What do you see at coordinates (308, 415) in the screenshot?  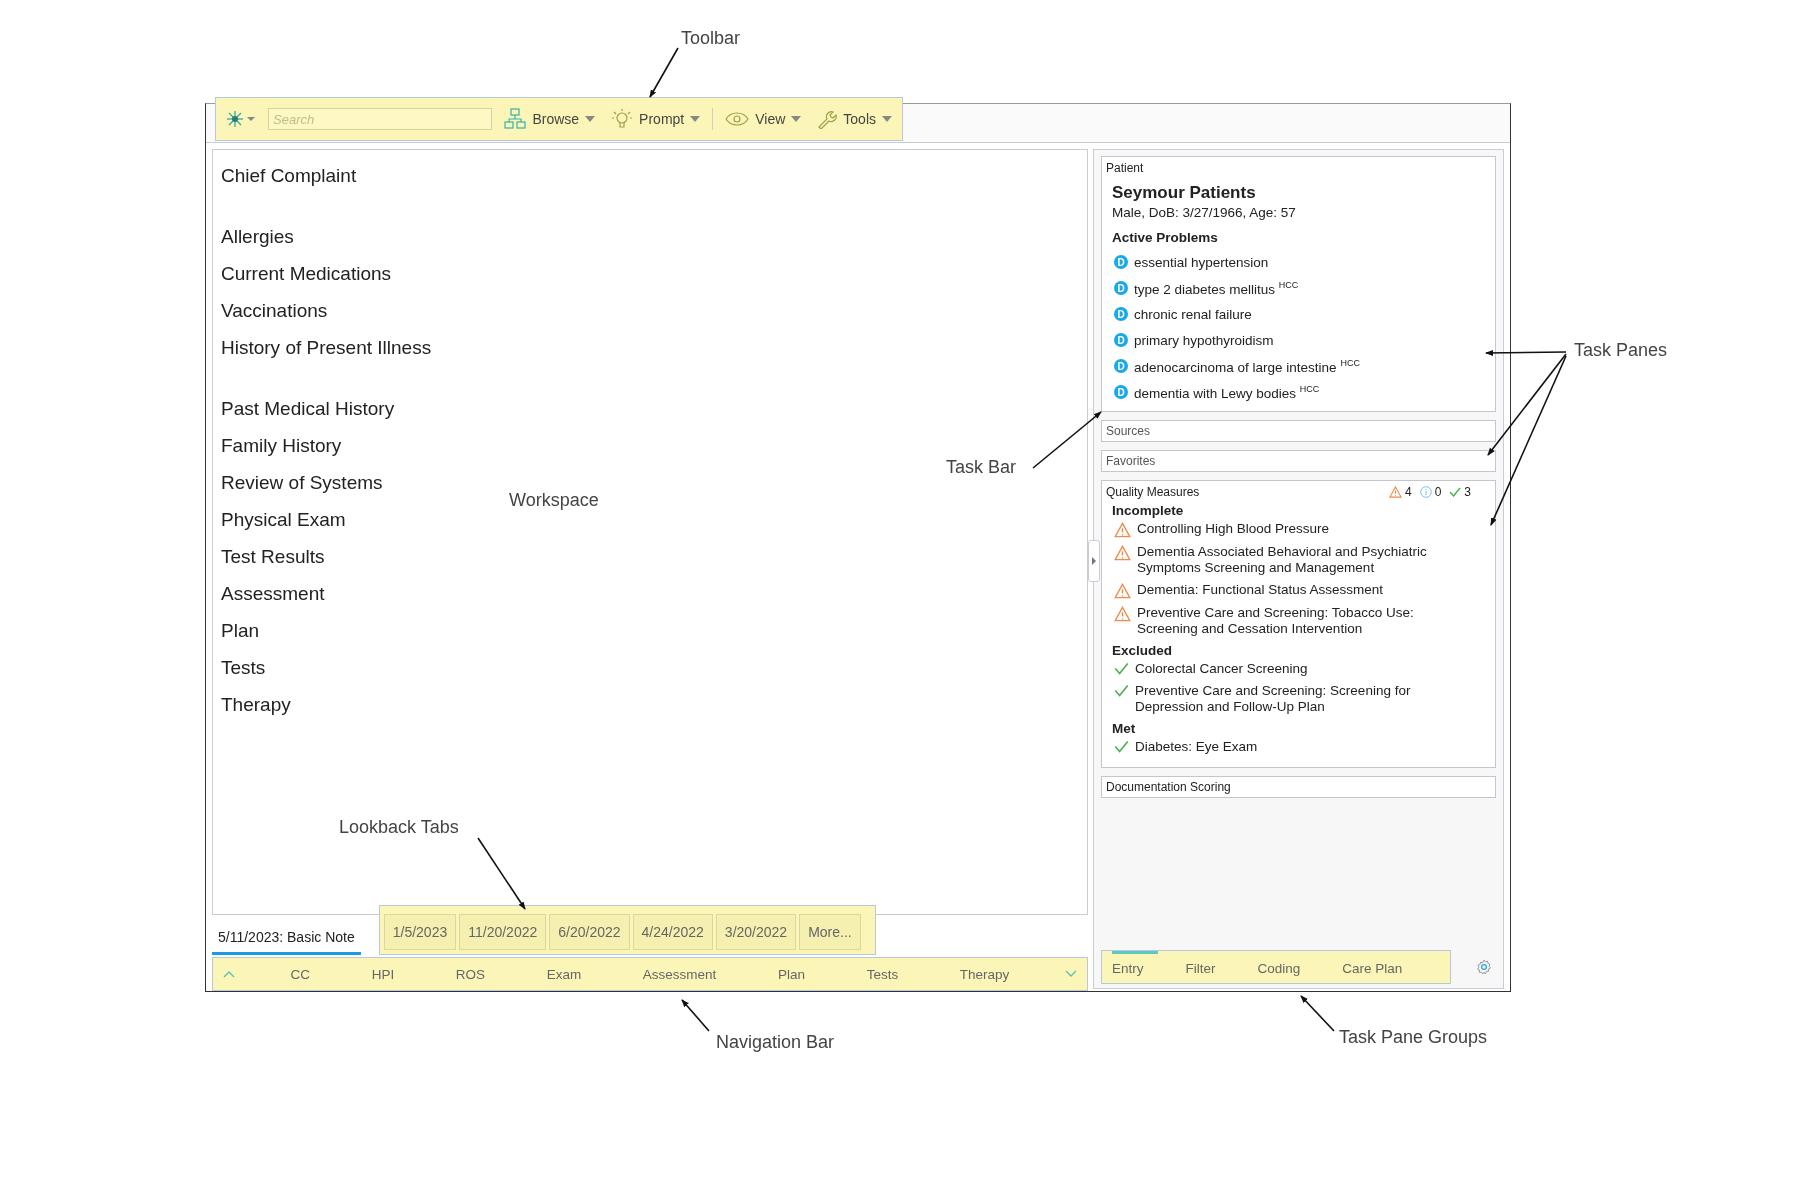 I see `section-heading: Past Medical History` at bounding box center [308, 415].